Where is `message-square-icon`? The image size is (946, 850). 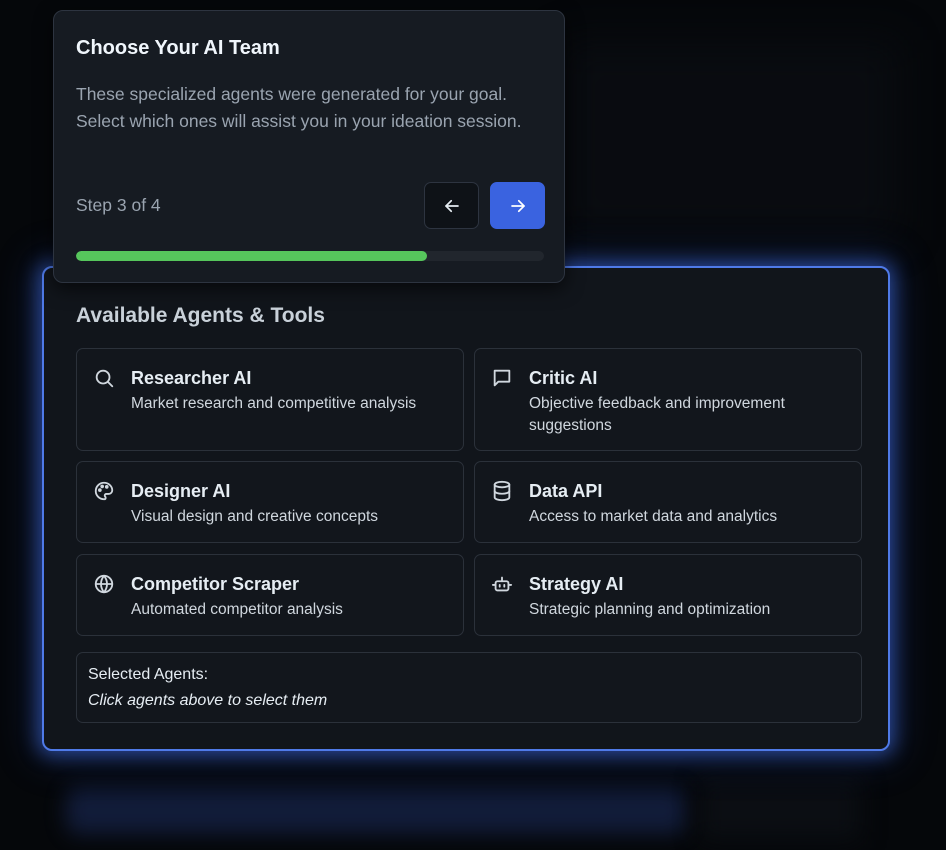 message-square-icon is located at coordinates (502, 378).